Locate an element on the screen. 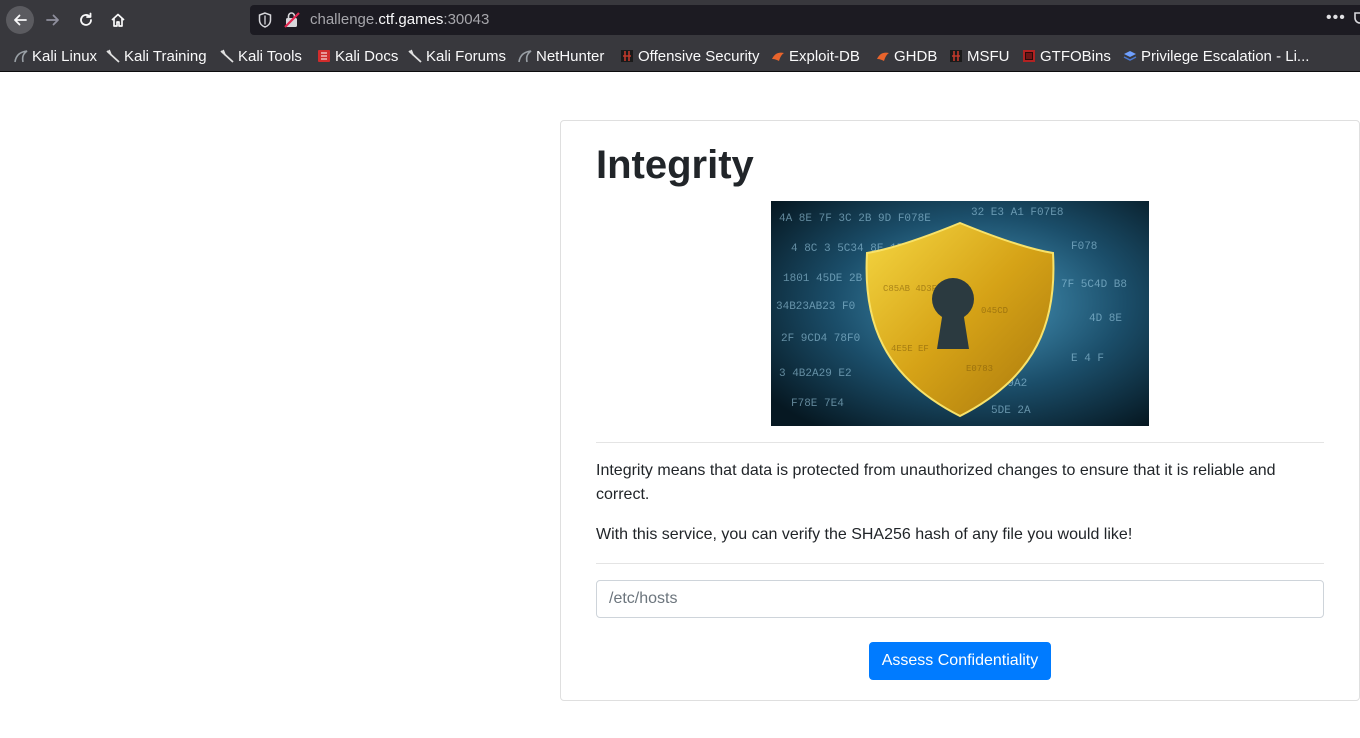  bookmark-exploit-db: Exploit-DB is located at coordinates (815, 56).